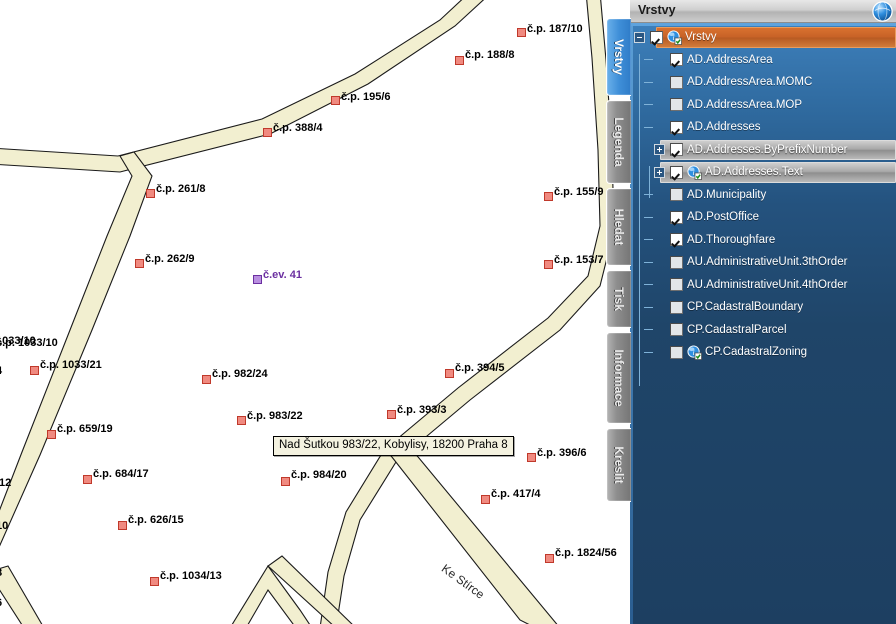 The height and width of the screenshot is (624, 896). I want to click on svg-text: i, so click(674, 37).